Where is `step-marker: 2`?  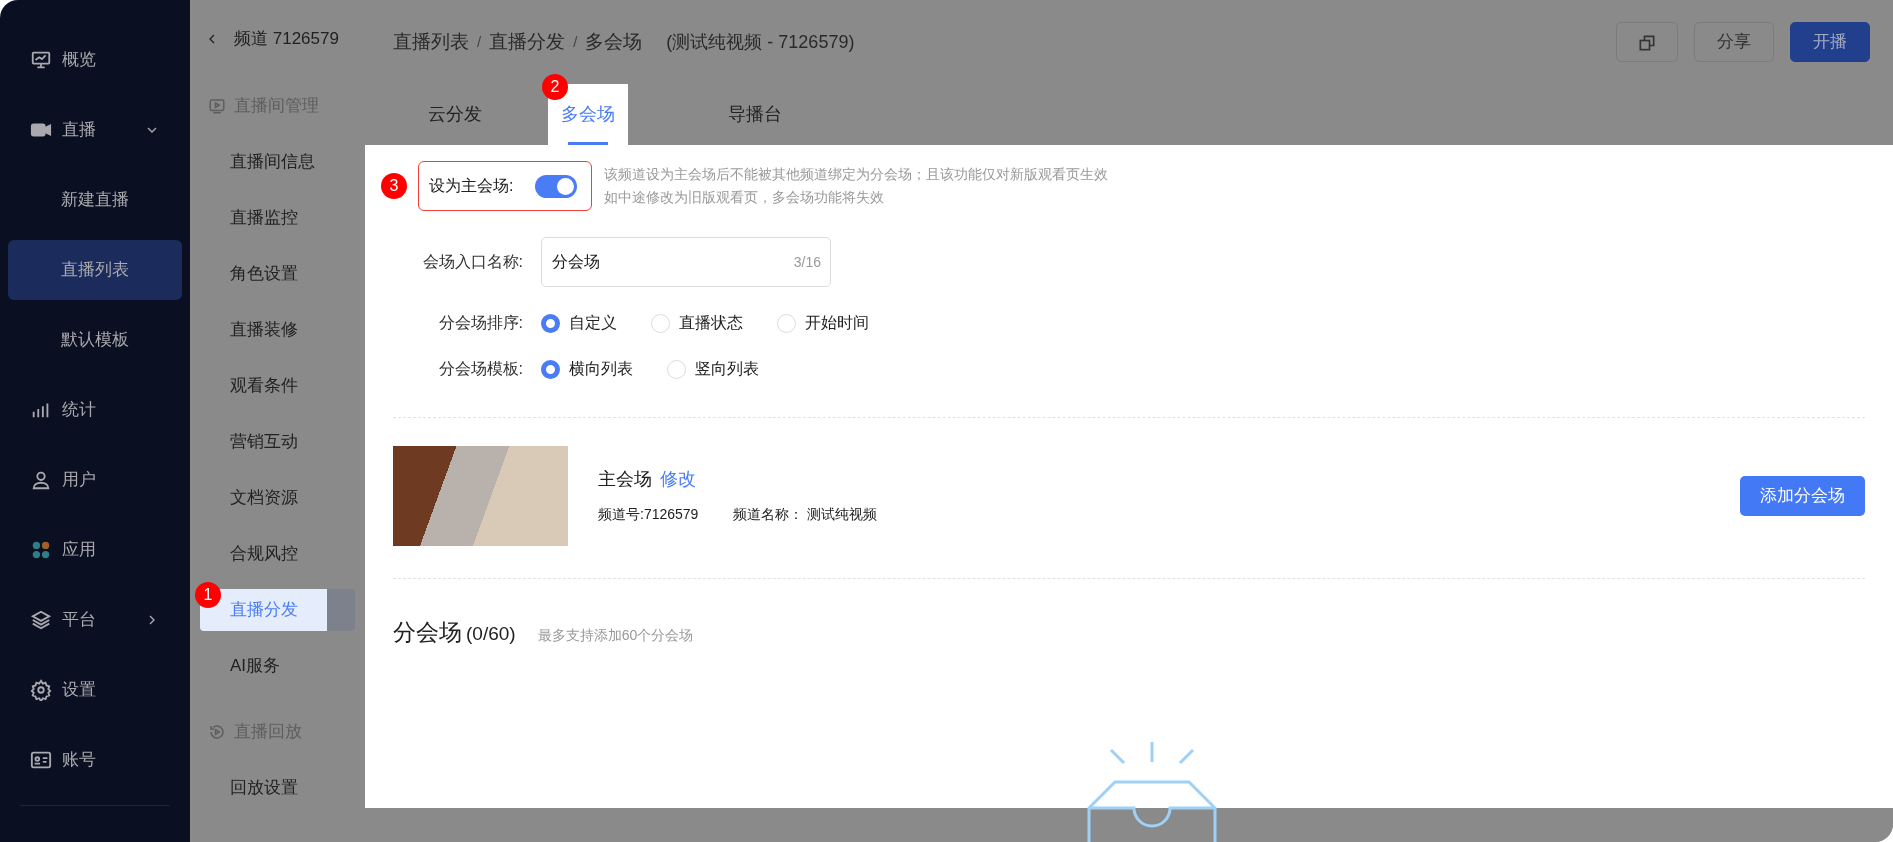 step-marker: 2 is located at coordinates (555, 87).